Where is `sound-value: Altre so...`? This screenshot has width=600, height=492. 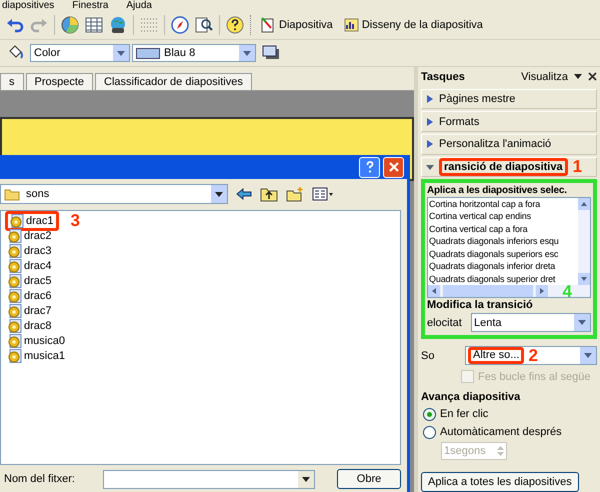
sound-value: Altre so... is located at coordinates (496, 355).